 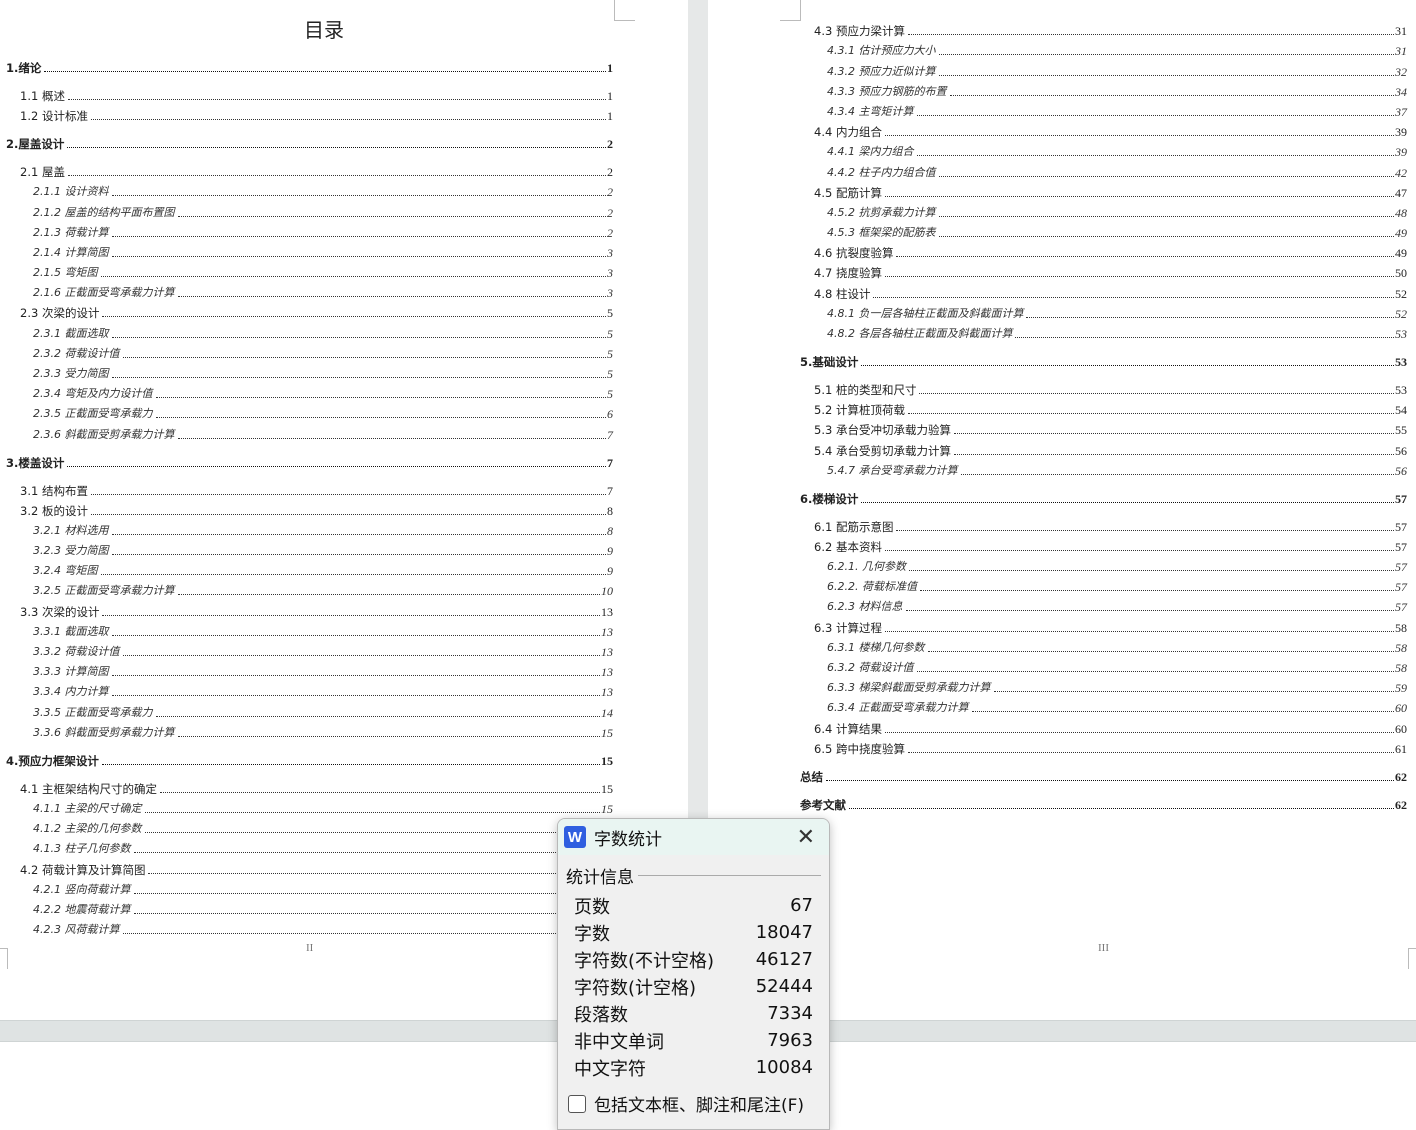 I want to click on toc-entry-page: 7, so click(x=610, y=434).